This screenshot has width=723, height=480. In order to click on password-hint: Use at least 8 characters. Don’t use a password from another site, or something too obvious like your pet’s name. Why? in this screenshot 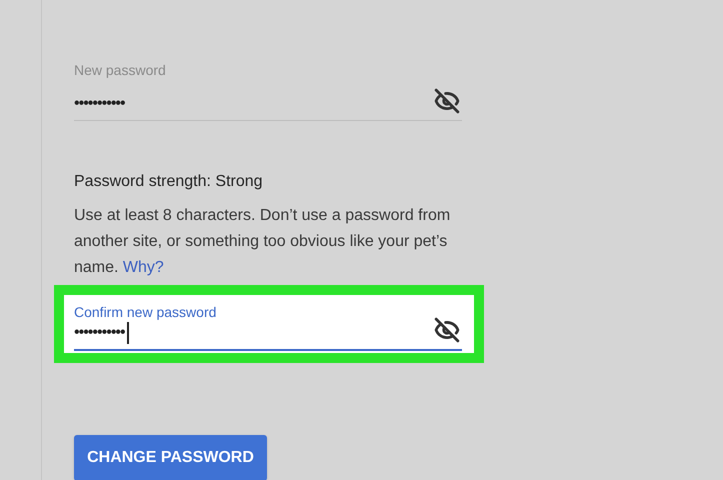, I will do `click(263, 242)`.